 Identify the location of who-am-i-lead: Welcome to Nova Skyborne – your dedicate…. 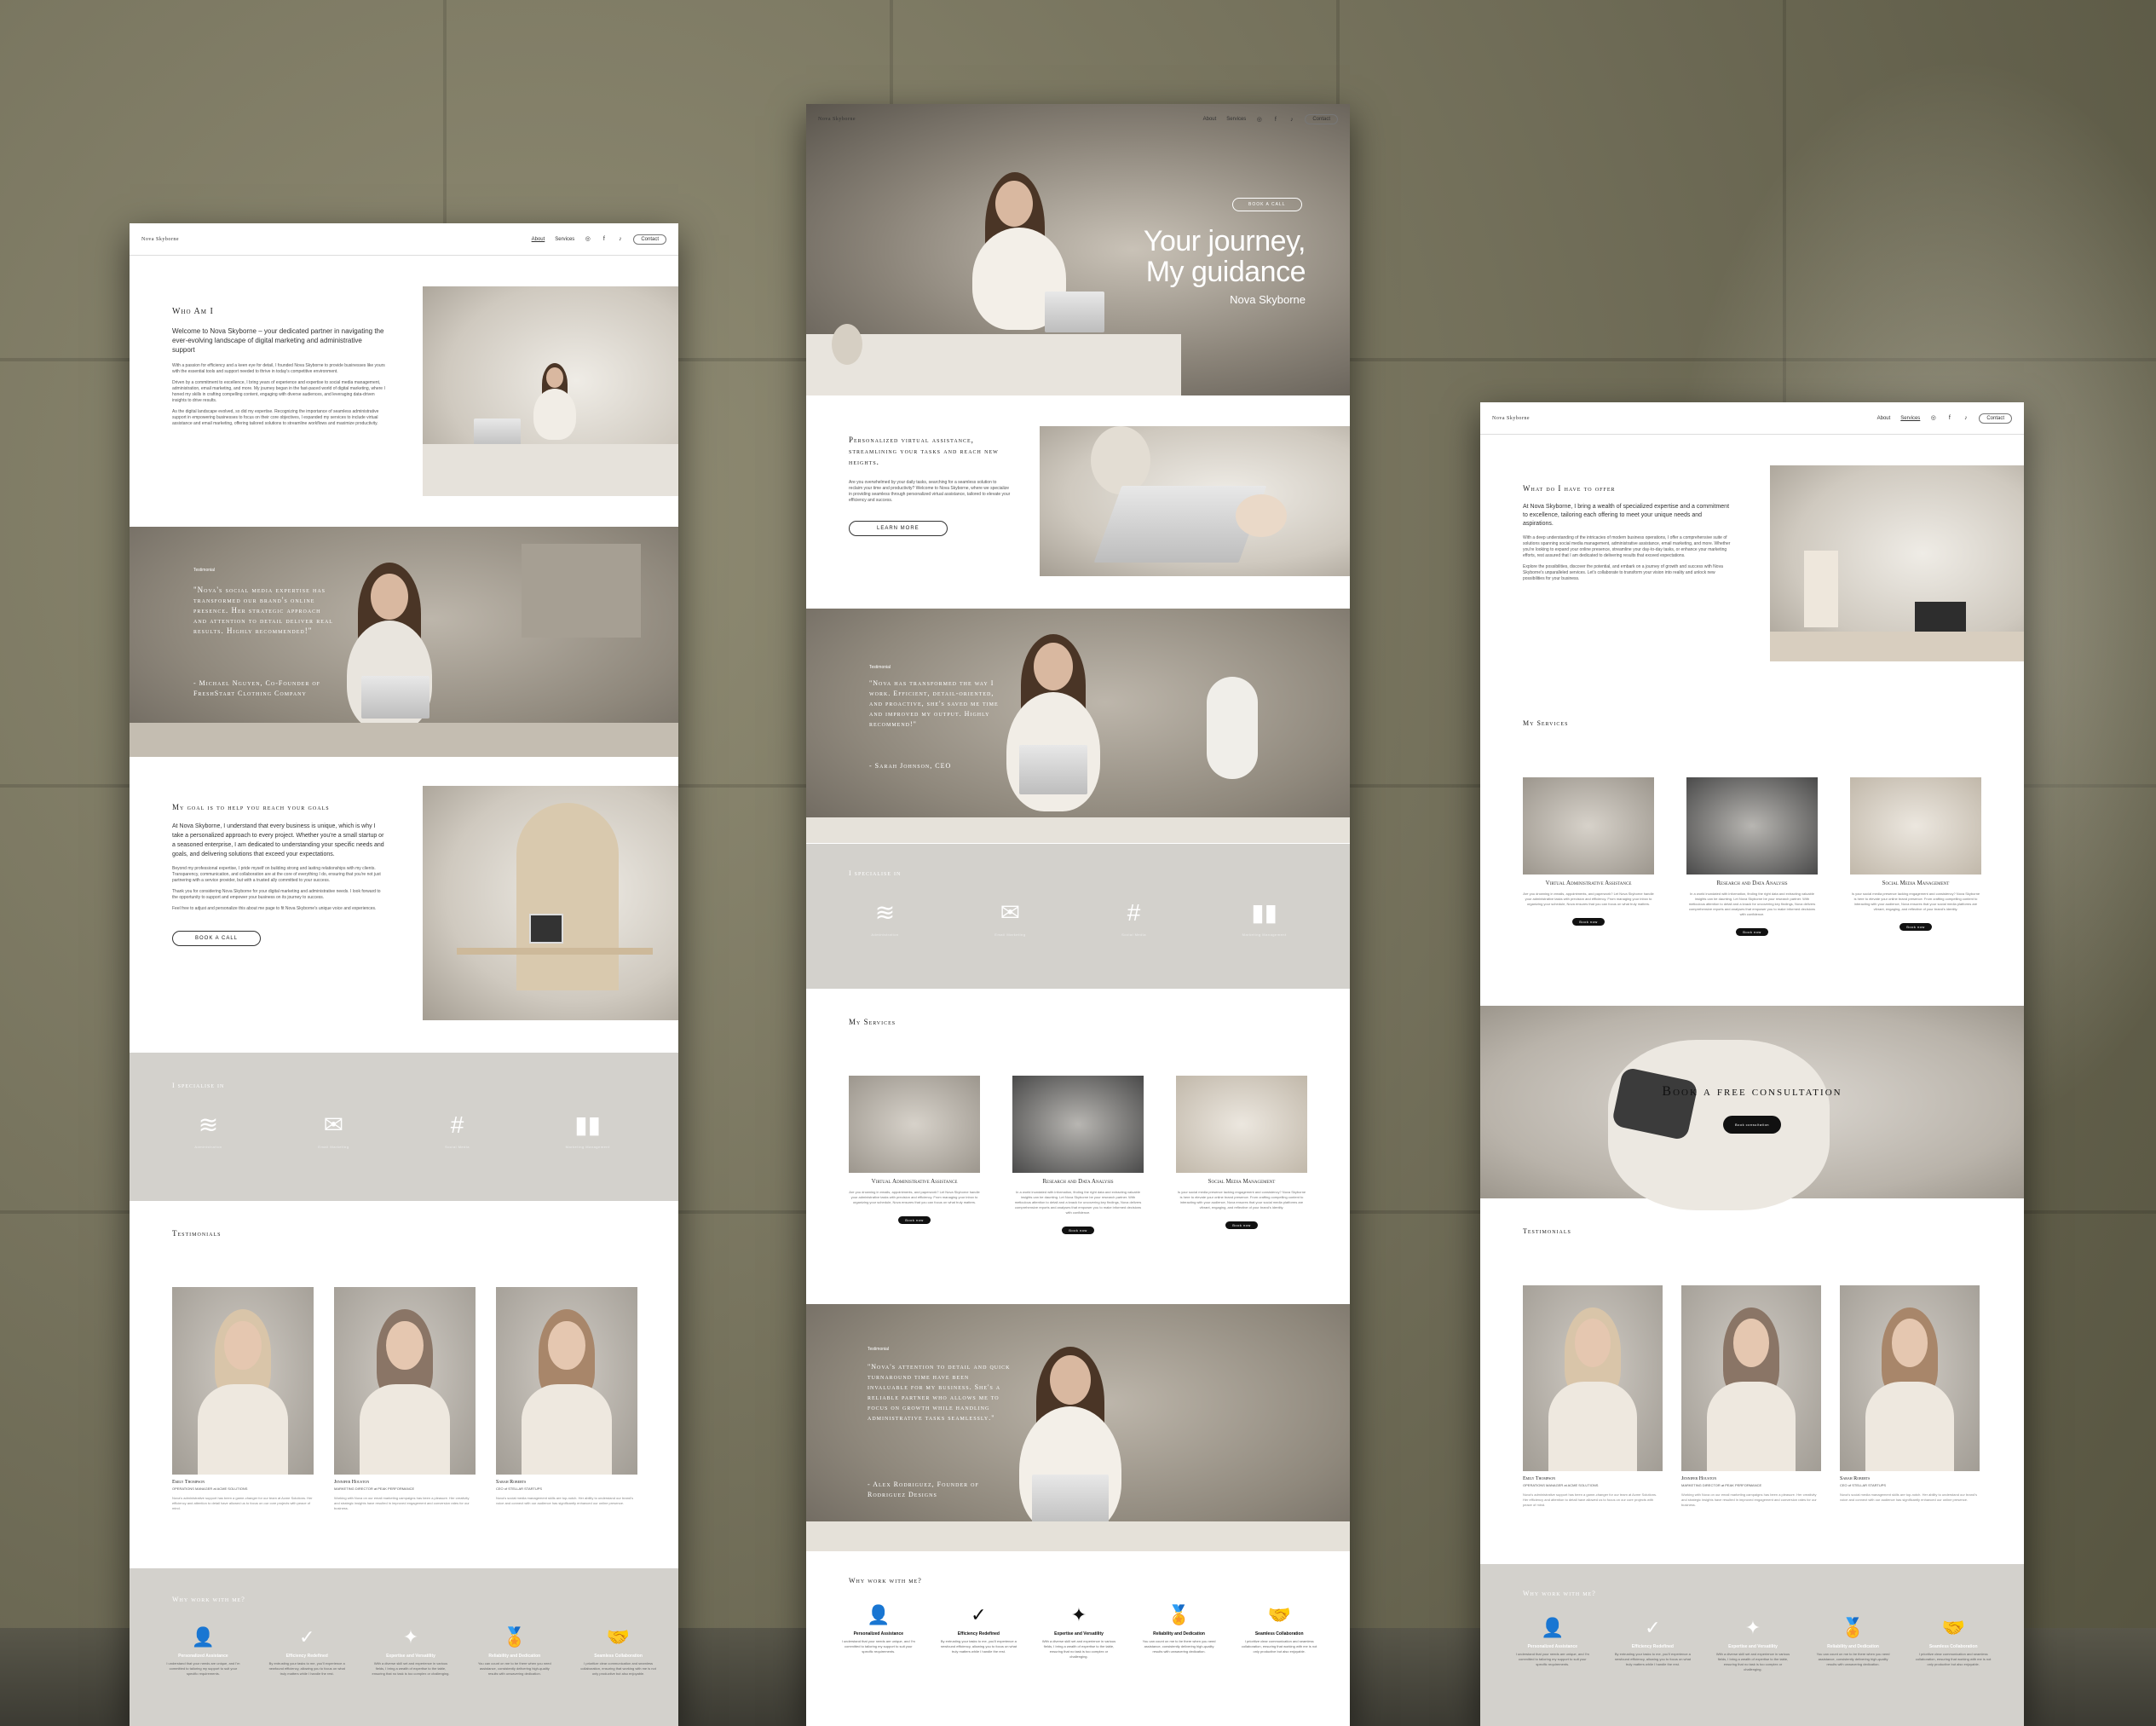
(278, 340).